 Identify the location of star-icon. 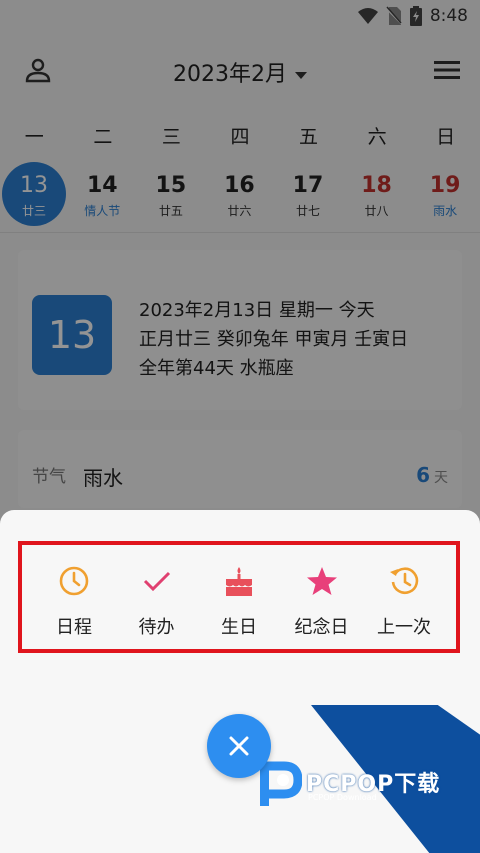
(322, 581).